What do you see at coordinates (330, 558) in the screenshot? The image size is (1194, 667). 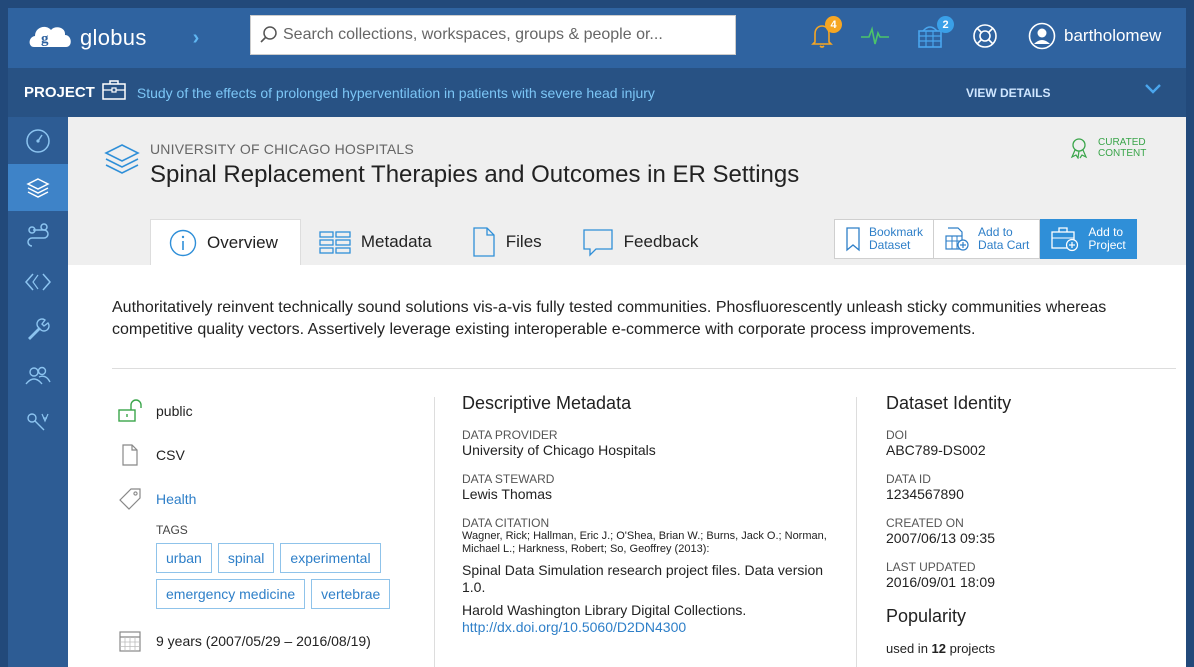 I see `tag-chip: experimental` at bounding box center [330, 558].